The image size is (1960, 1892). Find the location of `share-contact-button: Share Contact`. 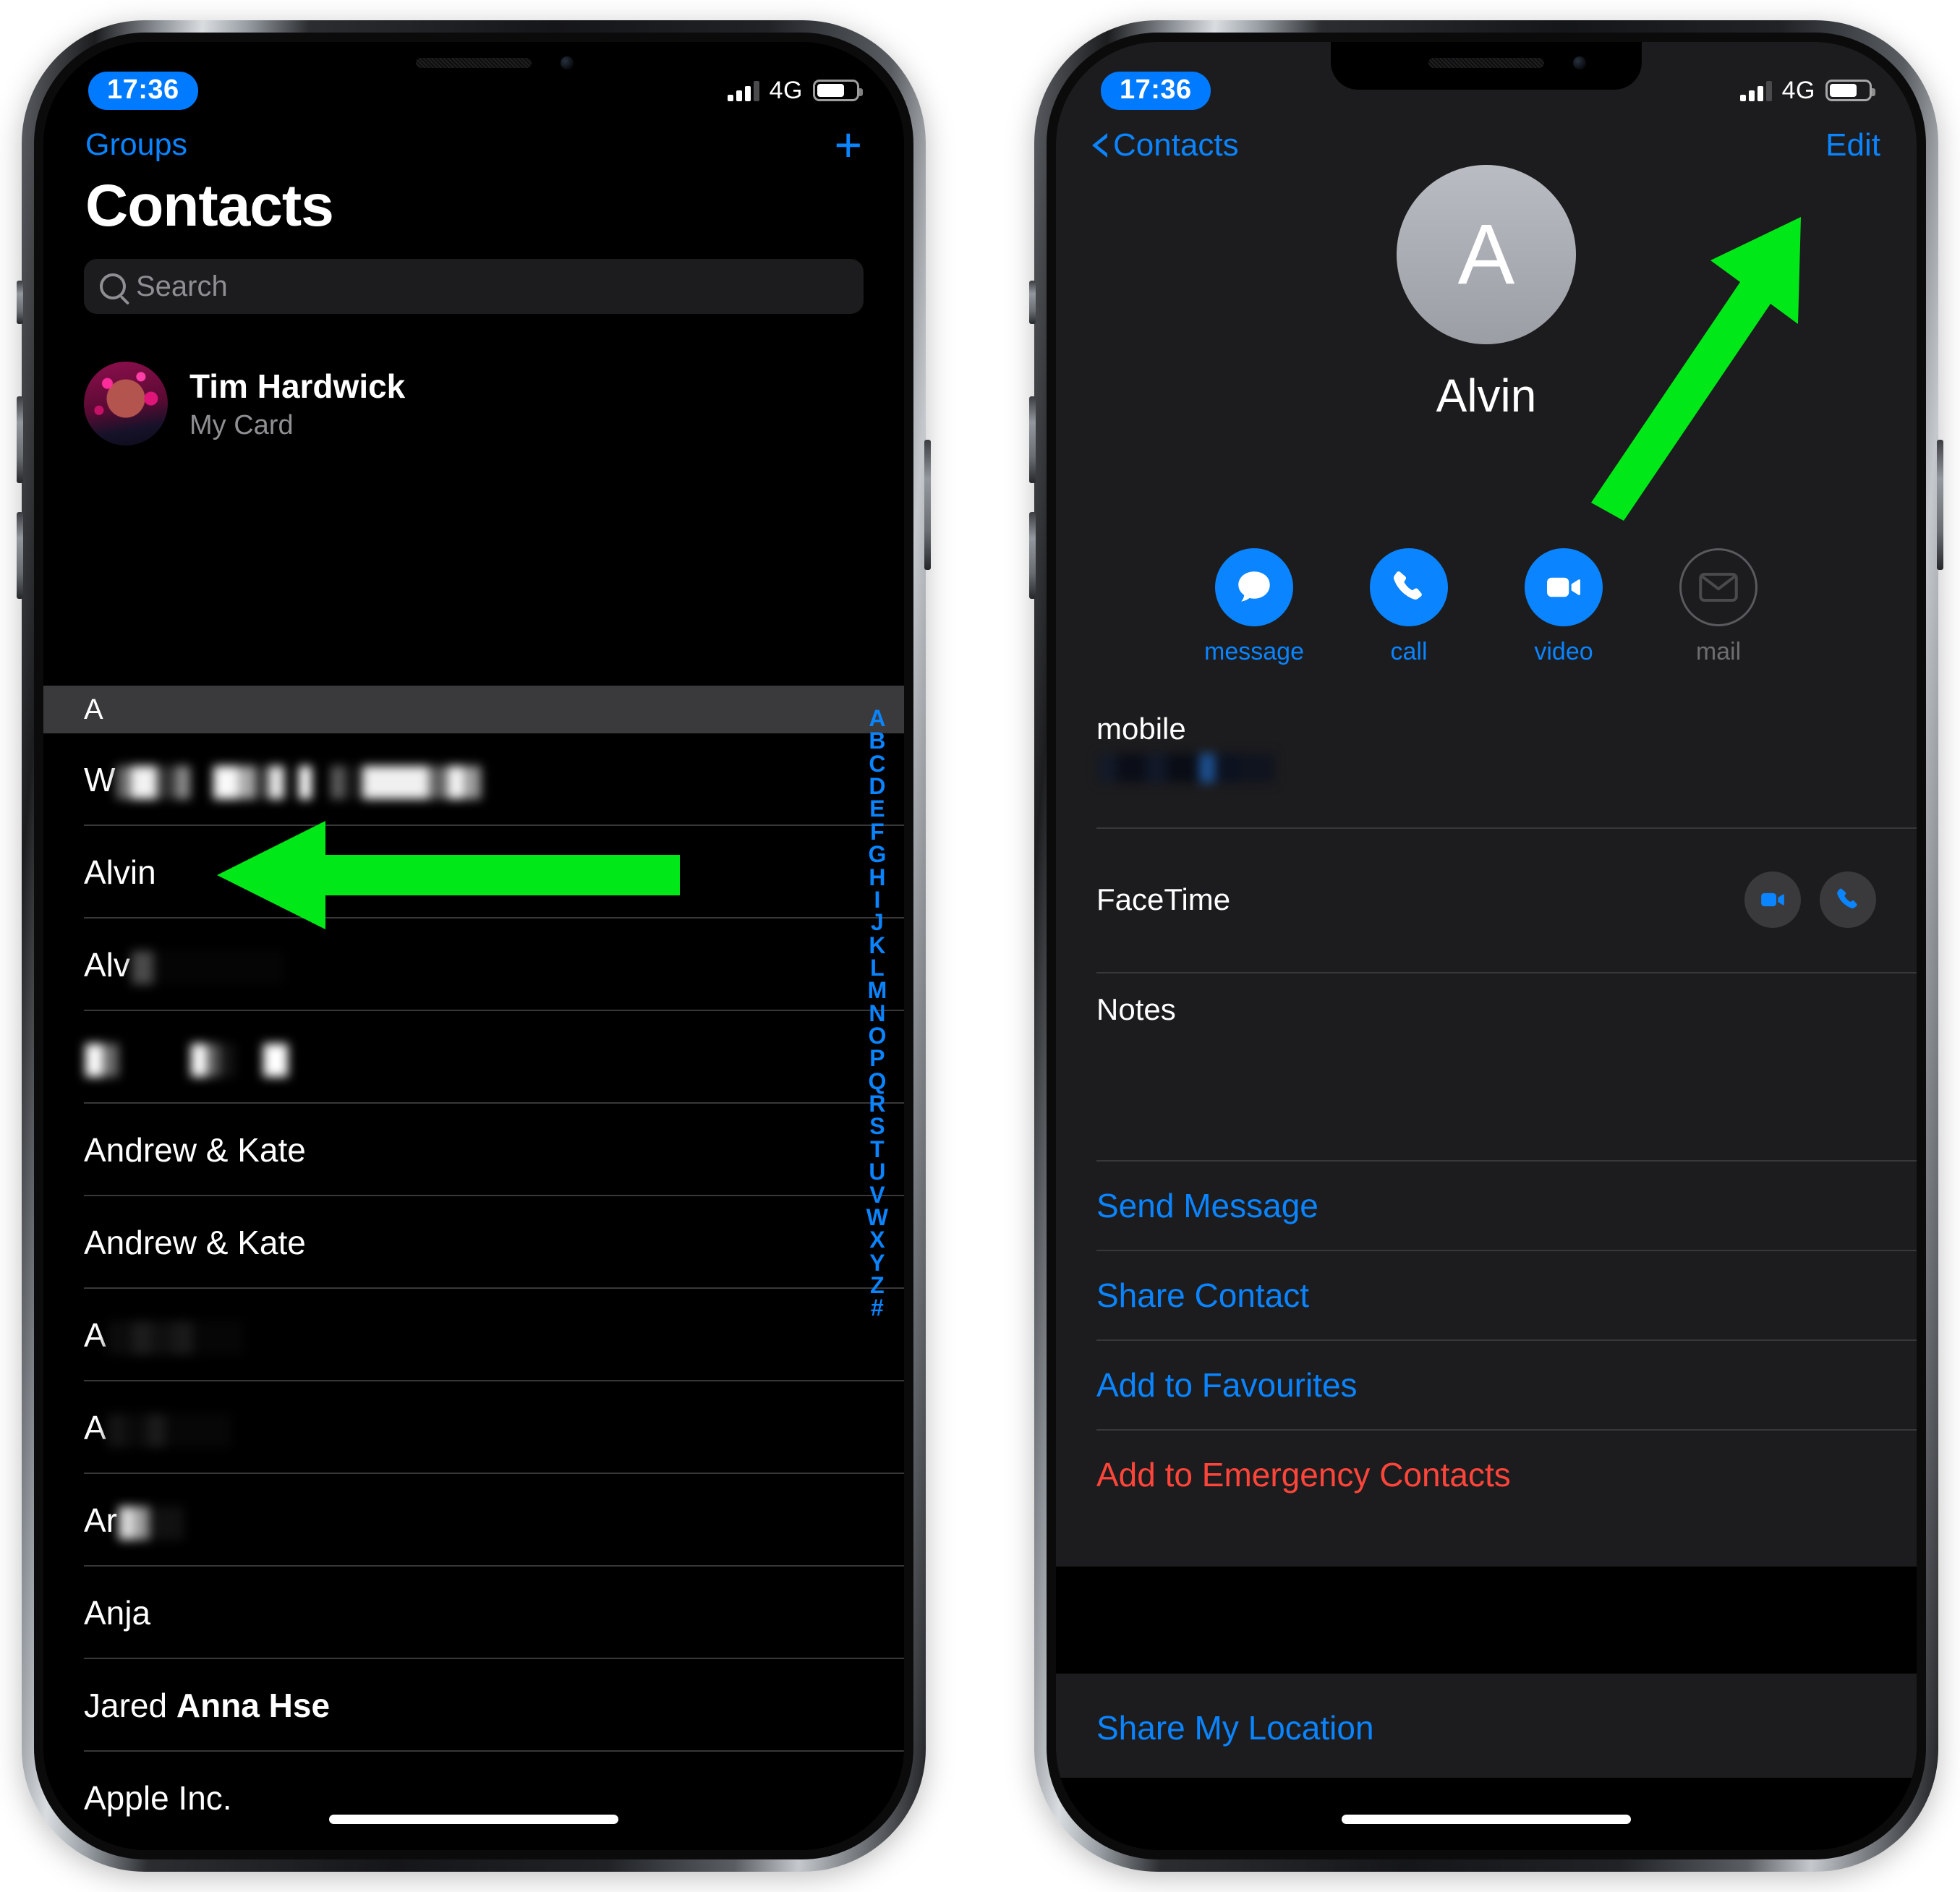

share-contact-button: Share Contact is located at coordinates (1487, 1296).